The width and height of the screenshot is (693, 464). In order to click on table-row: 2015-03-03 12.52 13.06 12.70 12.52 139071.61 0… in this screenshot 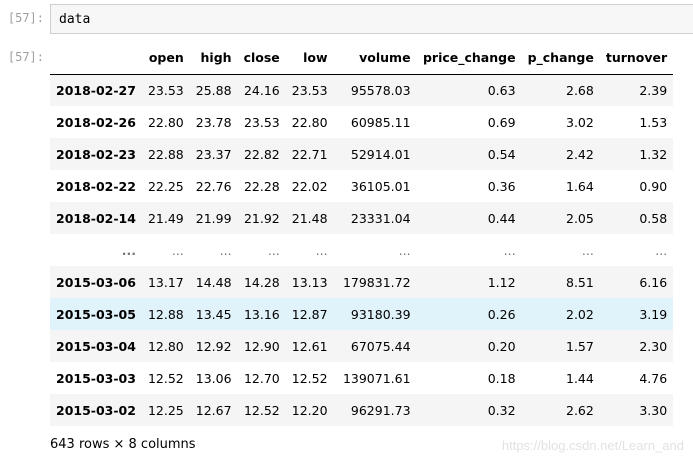, I will do `click(361, 378)`.